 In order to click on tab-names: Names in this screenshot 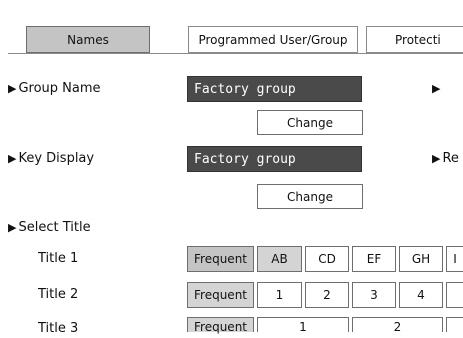, I will do `click(88, 39)`.